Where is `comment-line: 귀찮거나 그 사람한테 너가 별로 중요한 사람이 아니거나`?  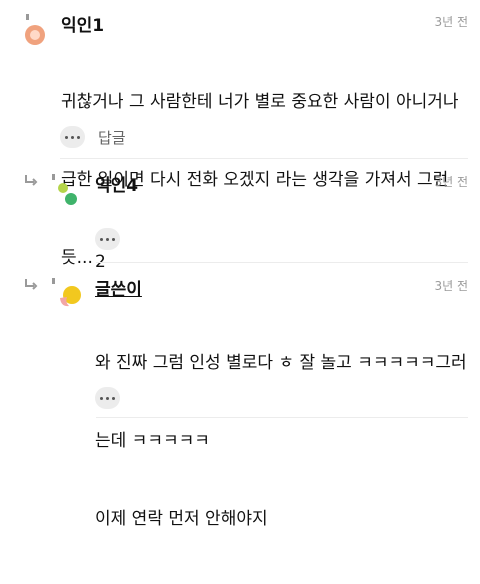 comment-line: 귀찮거나 그 사람한테 너가 별로 중요한 사람이 아니거나 is located at coordinates (260, 102).